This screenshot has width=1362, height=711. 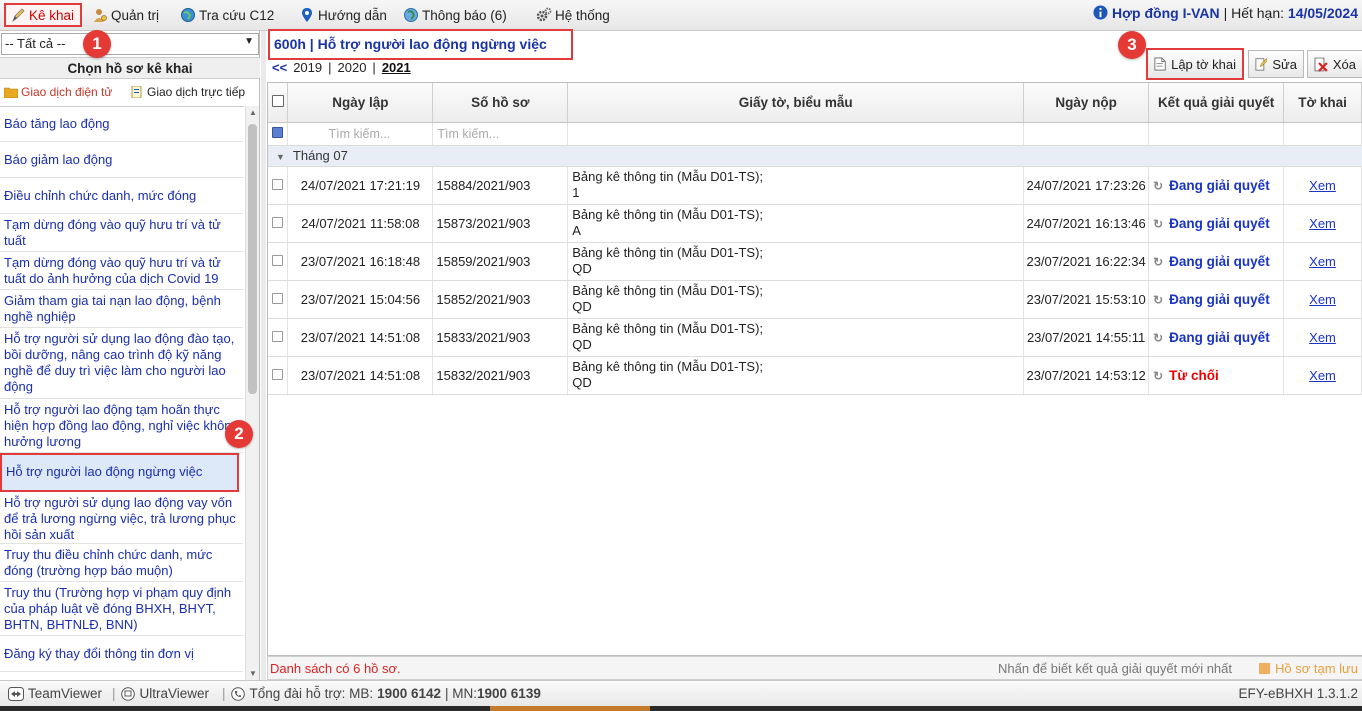 I want to click on cell-id: 15873/2021/903, so click(x=500, y=223).